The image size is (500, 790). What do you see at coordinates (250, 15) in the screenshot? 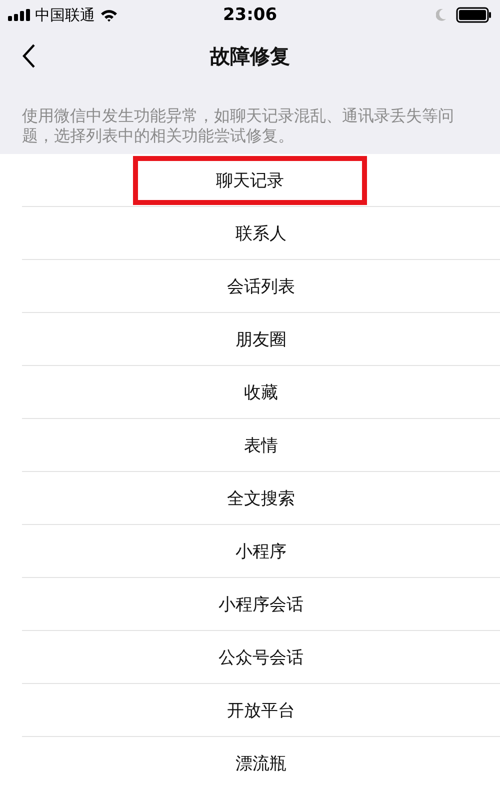
I see `clock-time: 23:06` at bounding box center [250, 15].